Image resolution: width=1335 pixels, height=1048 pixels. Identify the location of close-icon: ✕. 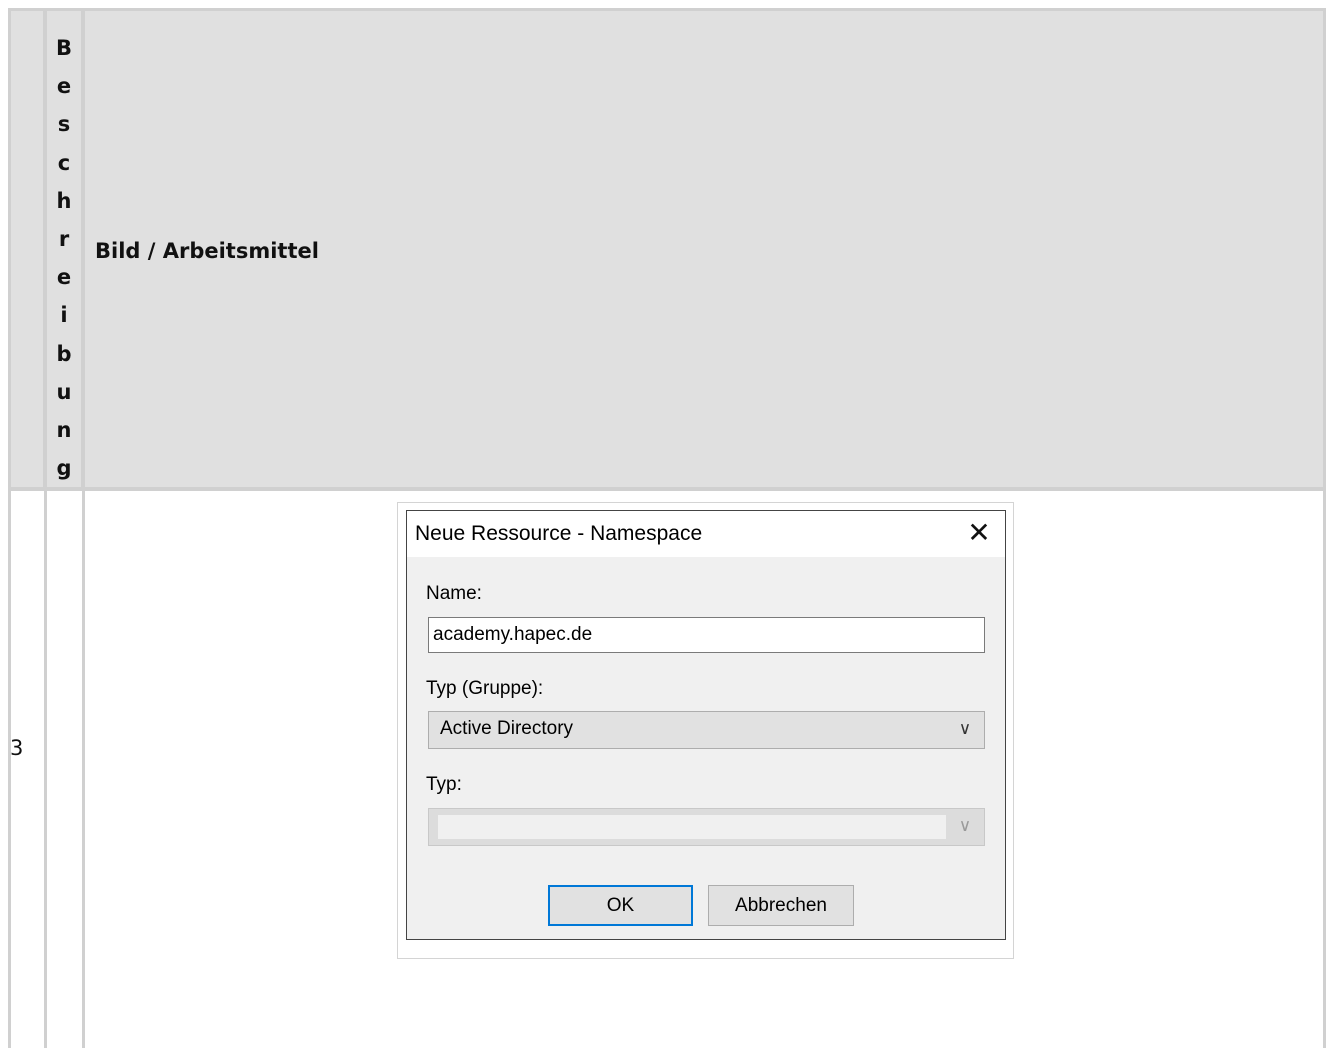
(979, 533).